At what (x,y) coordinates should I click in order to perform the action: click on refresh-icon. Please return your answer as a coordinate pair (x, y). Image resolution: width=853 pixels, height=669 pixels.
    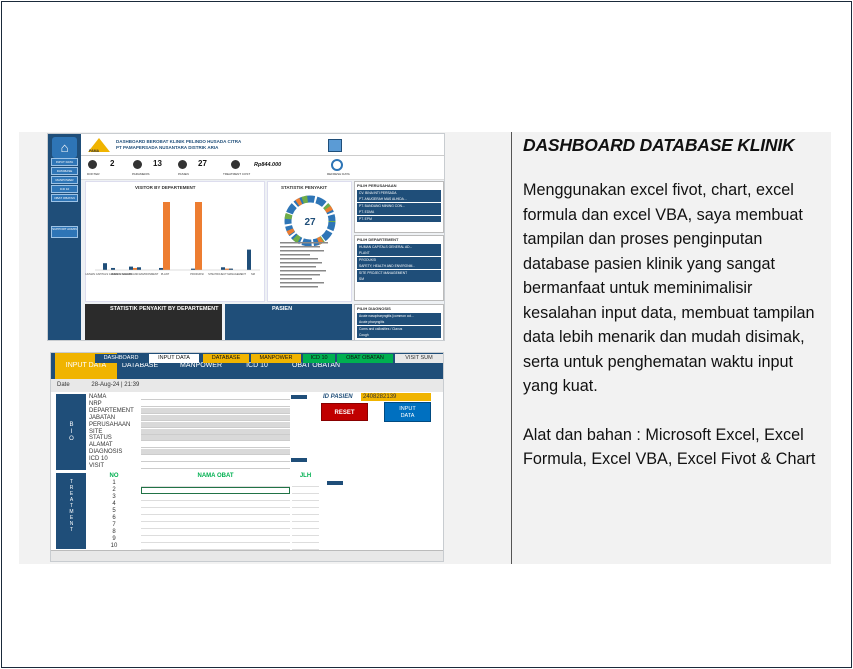
    Looking at the image, I should click on (337, 165).